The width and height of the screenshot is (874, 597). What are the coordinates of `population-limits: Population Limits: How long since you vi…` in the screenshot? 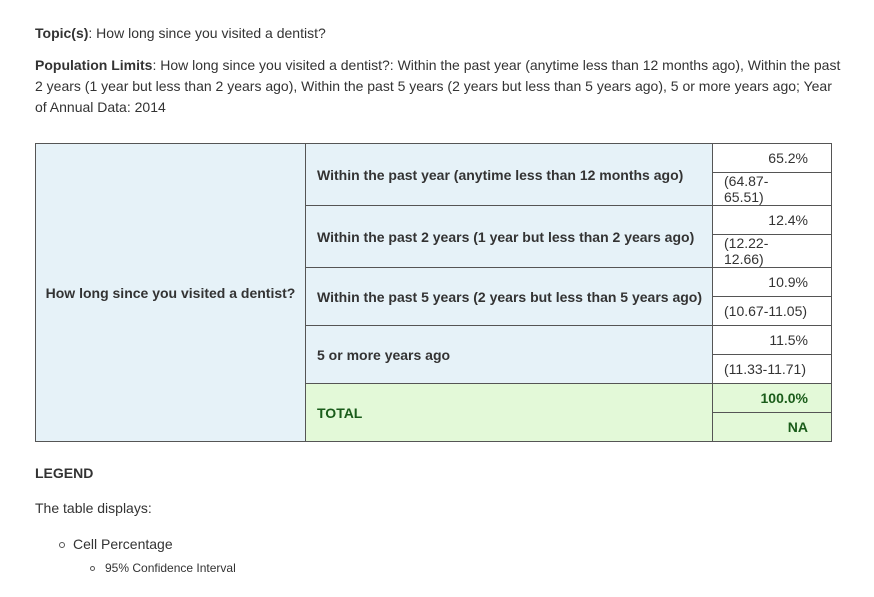 It's located at (441, 86).